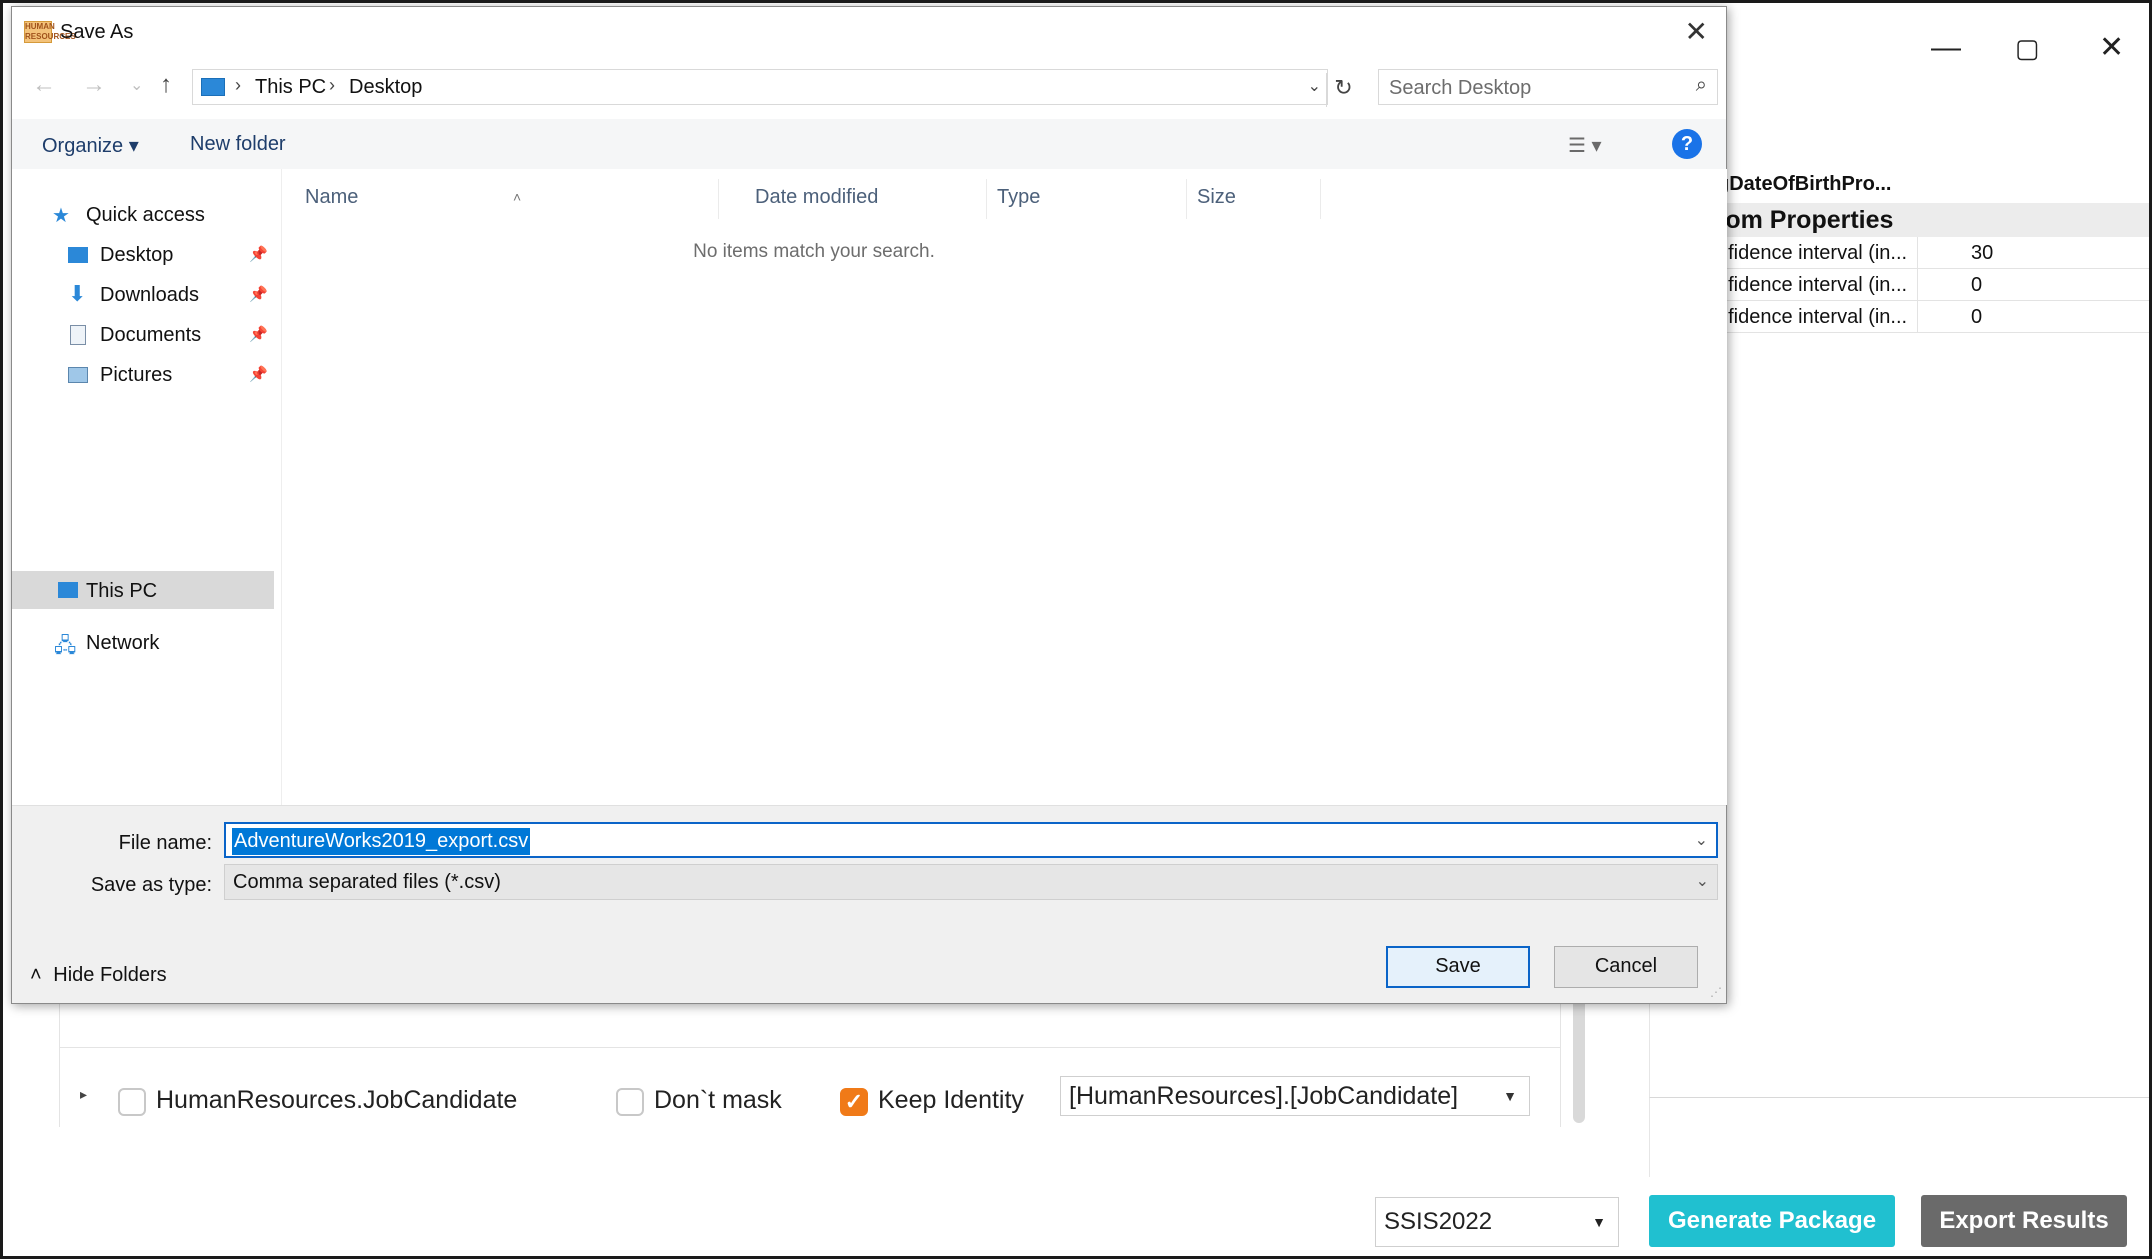 The height and width of the screenshot is (1259, 2152). I want to click on target-table-select: [HumanResources].[JobCandidate] ▼, so click(1295, 1096).